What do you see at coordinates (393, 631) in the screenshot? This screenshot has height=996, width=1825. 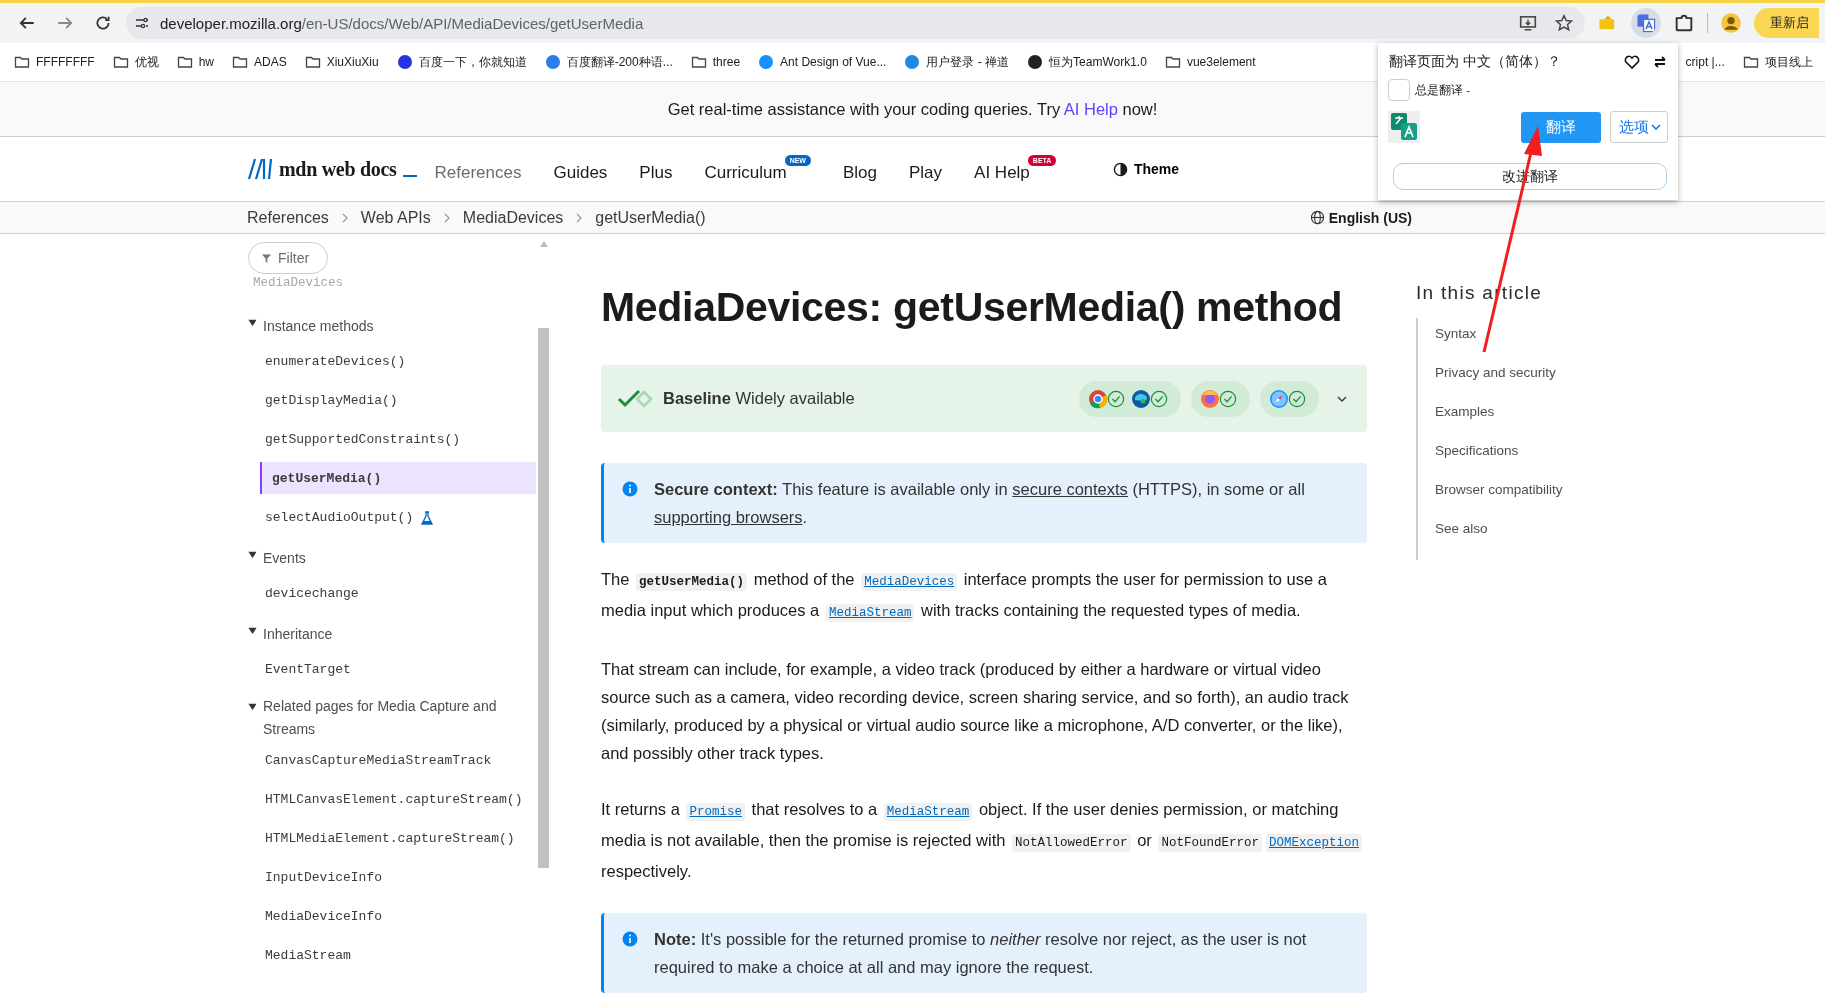 I see `sidebar-section-toggle: Inheritance` at bounding box center [393, 631].